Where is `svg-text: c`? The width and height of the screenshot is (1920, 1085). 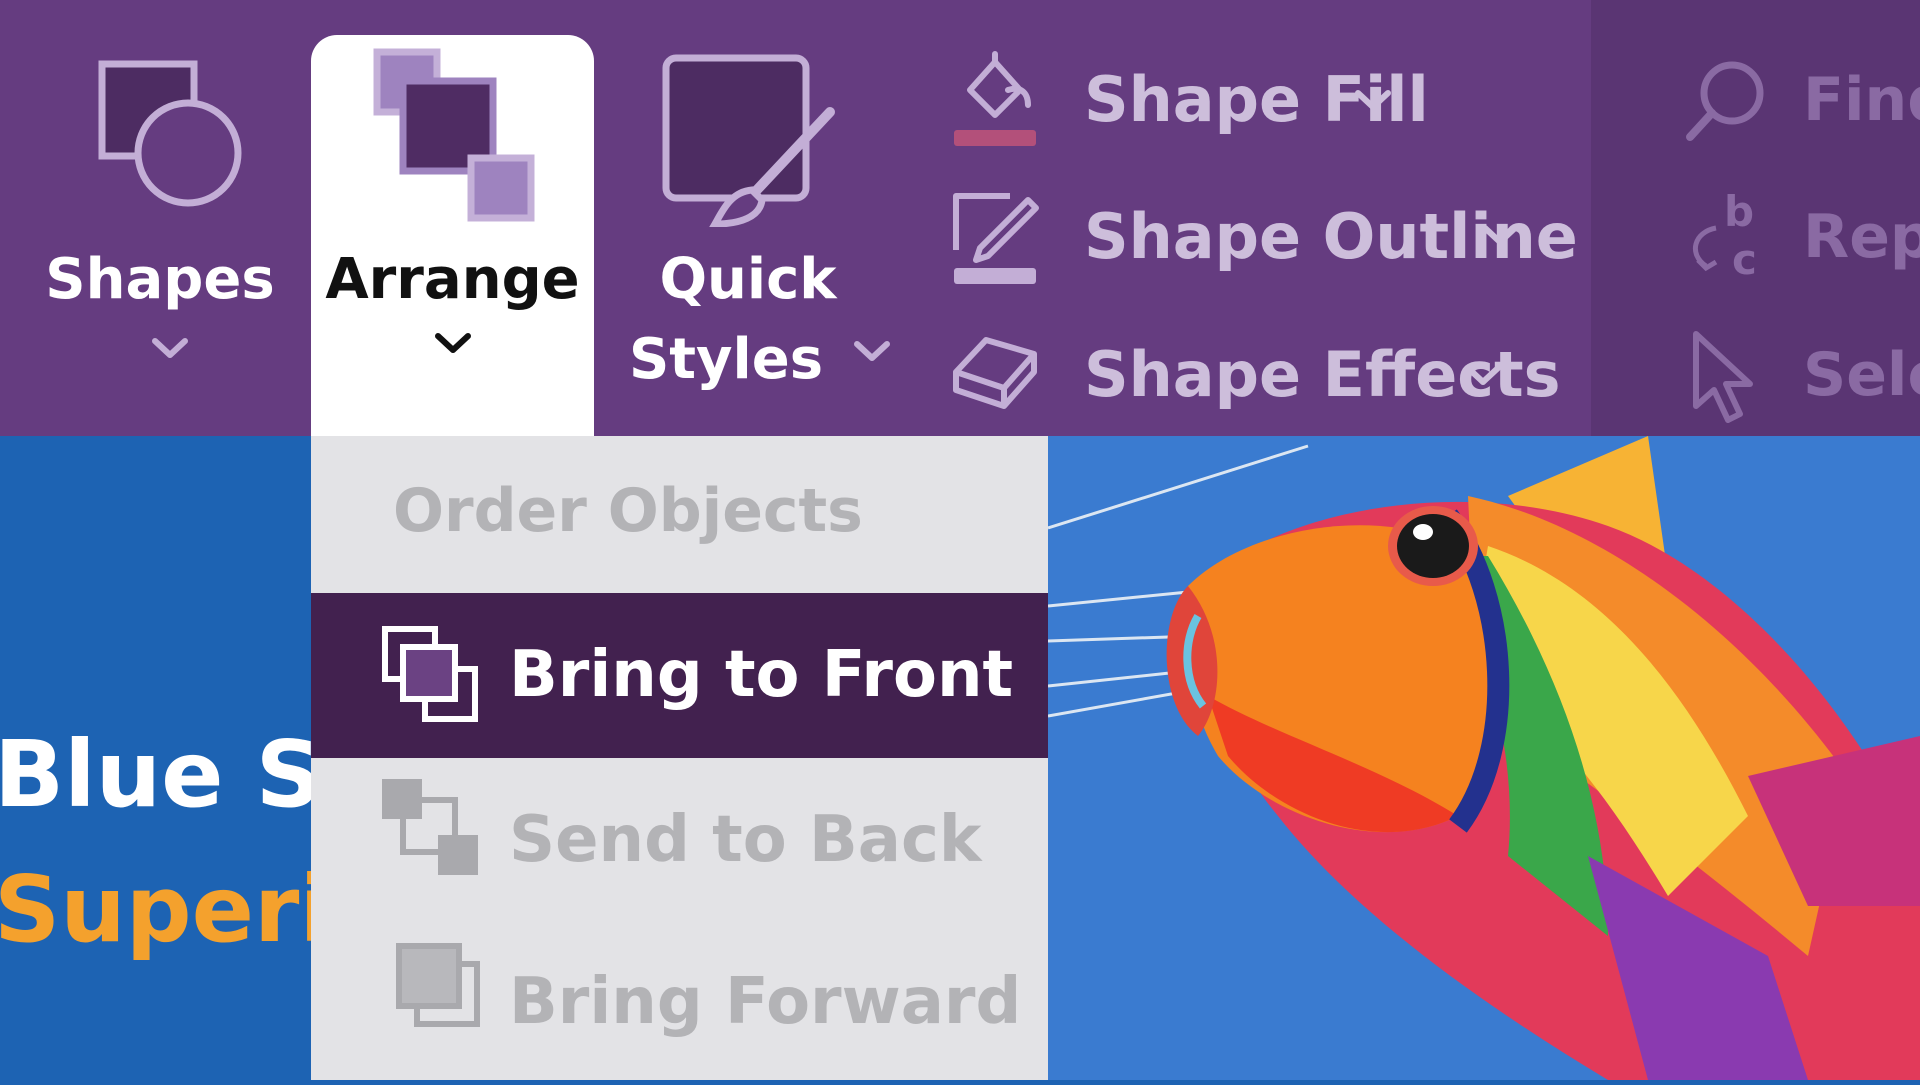
svg-text: c is located at coordinates (1744, 259).